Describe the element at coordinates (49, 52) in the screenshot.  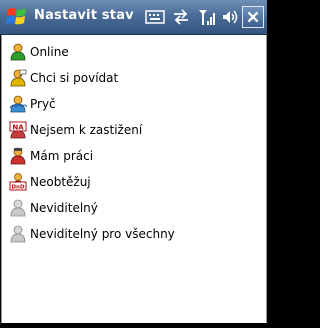
I see `status-label: Online` at that location.